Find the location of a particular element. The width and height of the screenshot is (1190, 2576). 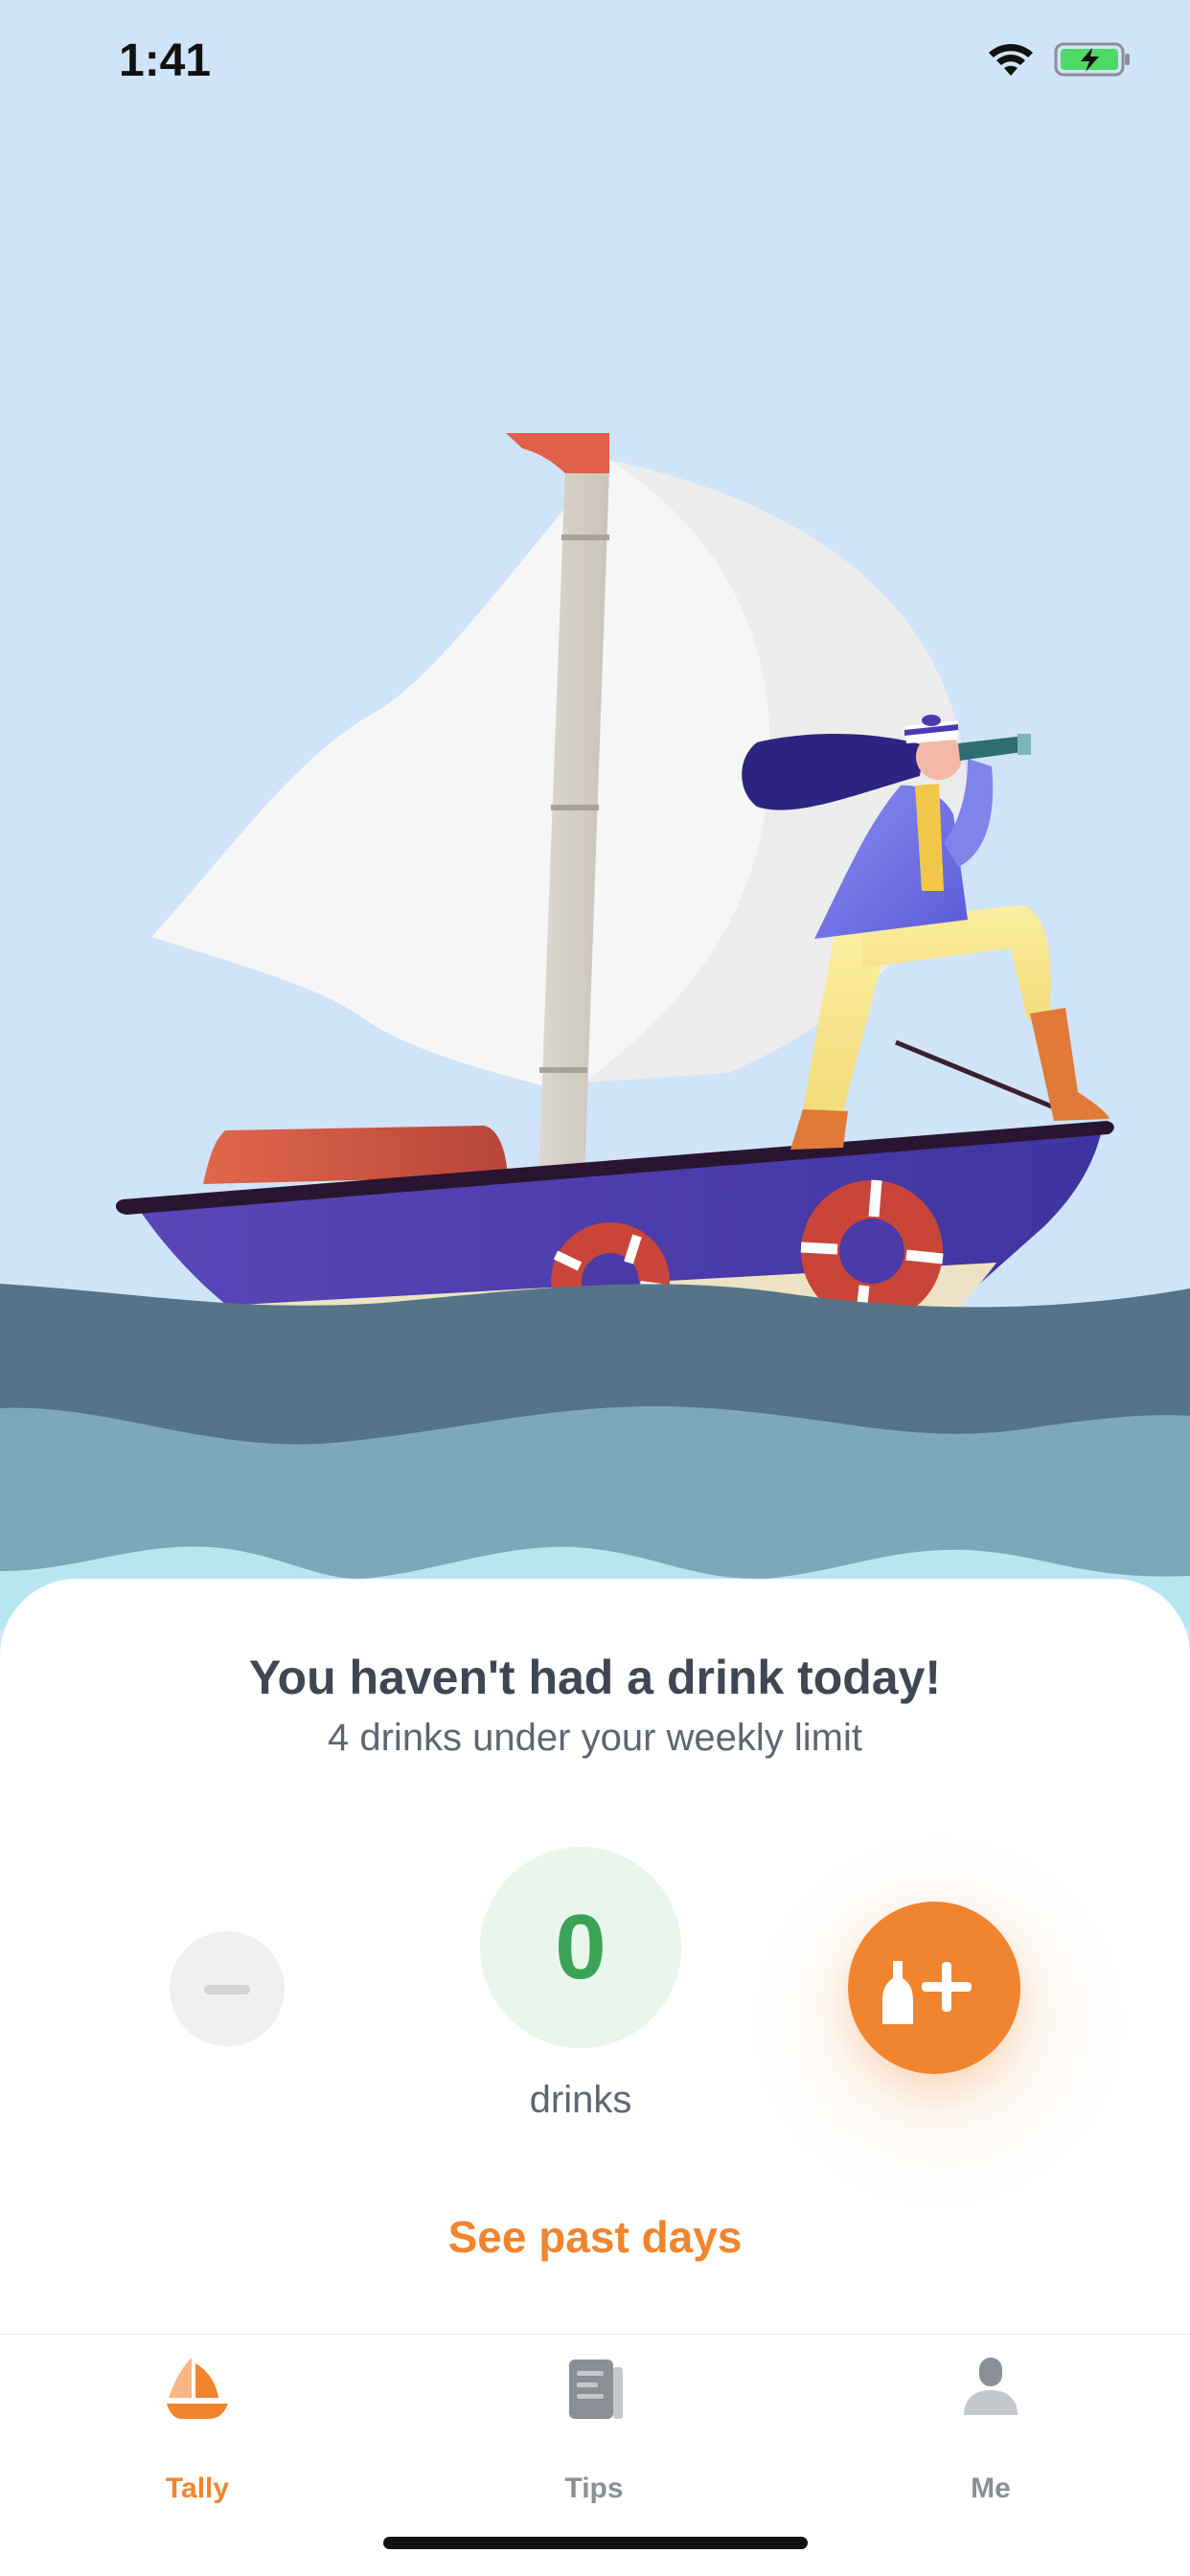

tab-tips: Tips is located at coordinates (594, 2429).